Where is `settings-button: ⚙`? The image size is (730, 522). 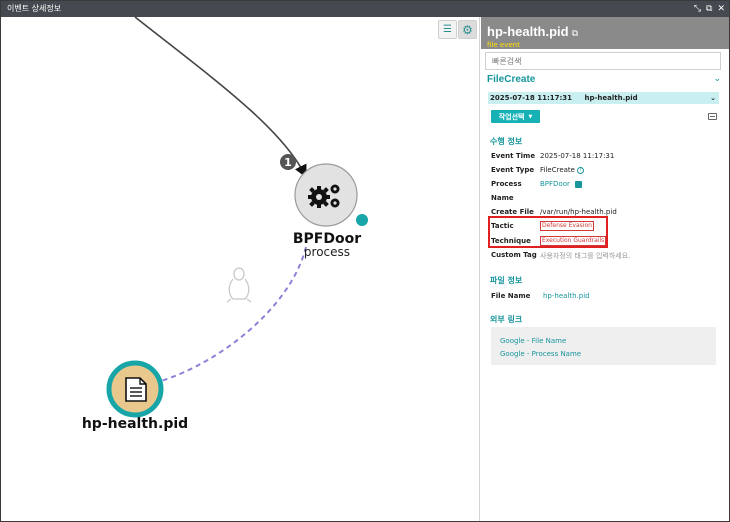
settings-button: ⚙ is located at coordinates (467, 29).